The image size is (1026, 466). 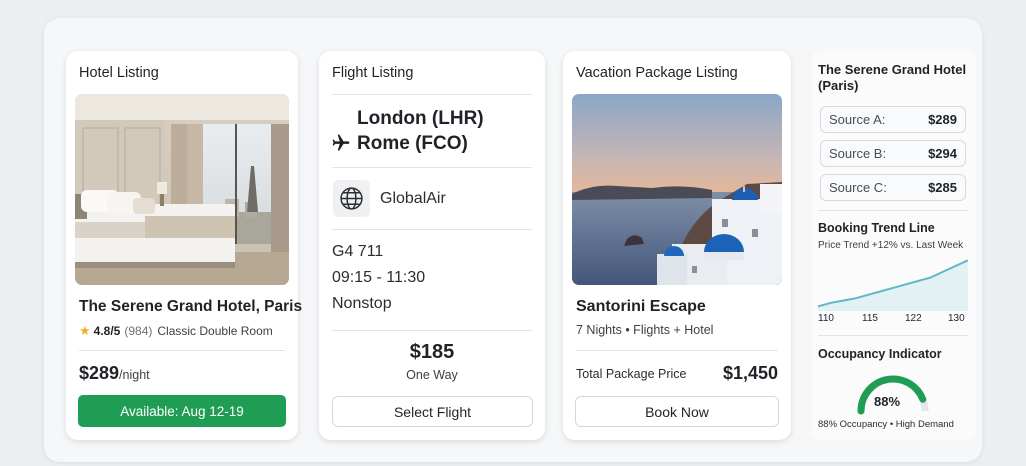 What do you see at coordinates (412, 143) in the screenshot?
I see `flight-route-to: Rome (FCO)` at bounding box center [412, 143].